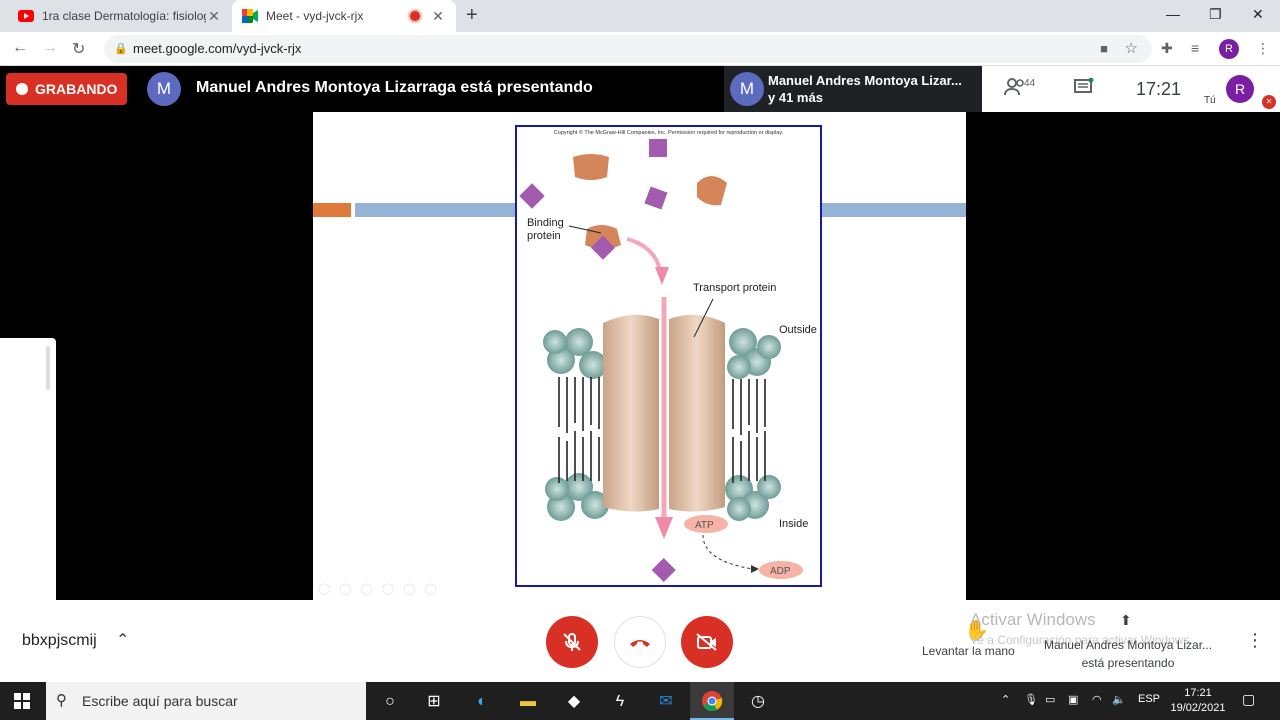  Describe the element at coordinates (20, 48) in the screenshot. I see `back-icon: ←` at that location.